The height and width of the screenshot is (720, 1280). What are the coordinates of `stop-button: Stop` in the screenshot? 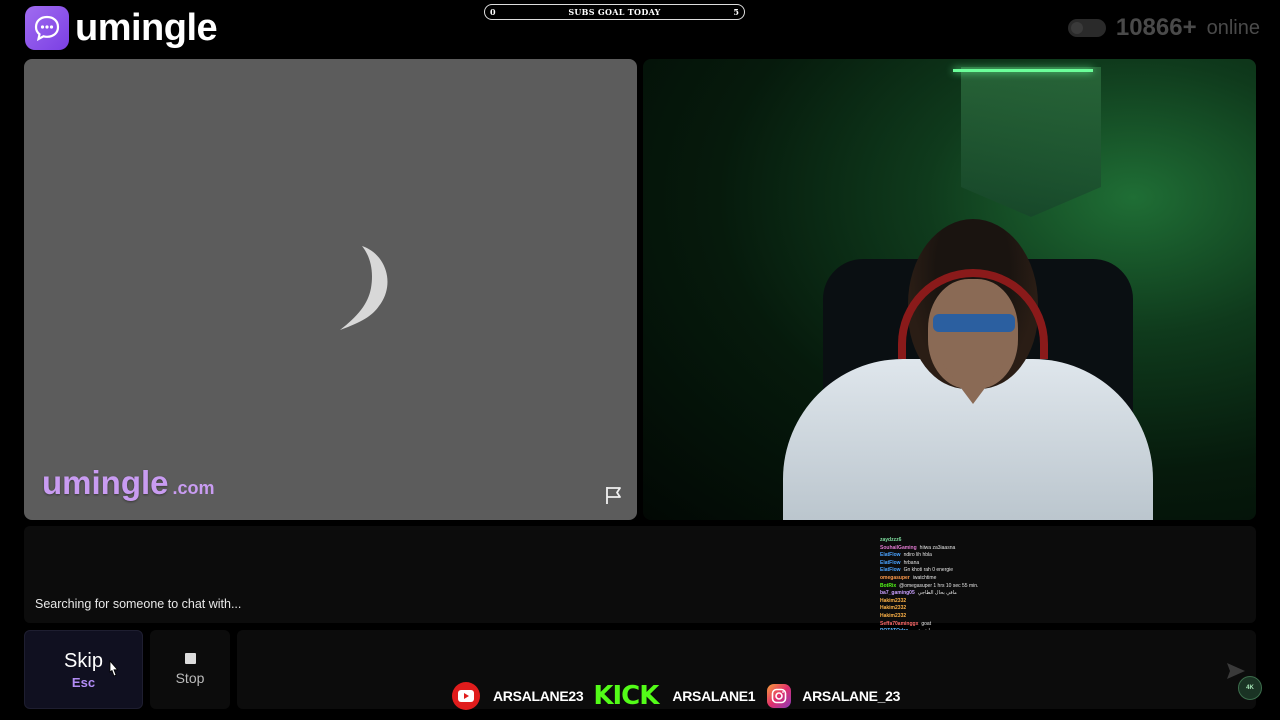 It's located at (190, 669).